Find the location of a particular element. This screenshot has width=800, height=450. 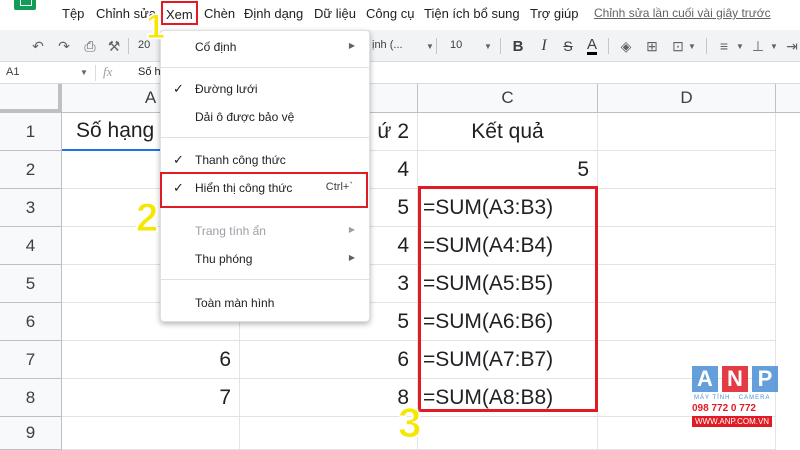

cell-c6: =SUM(A6:B6) is located at coordinates (508, 322).